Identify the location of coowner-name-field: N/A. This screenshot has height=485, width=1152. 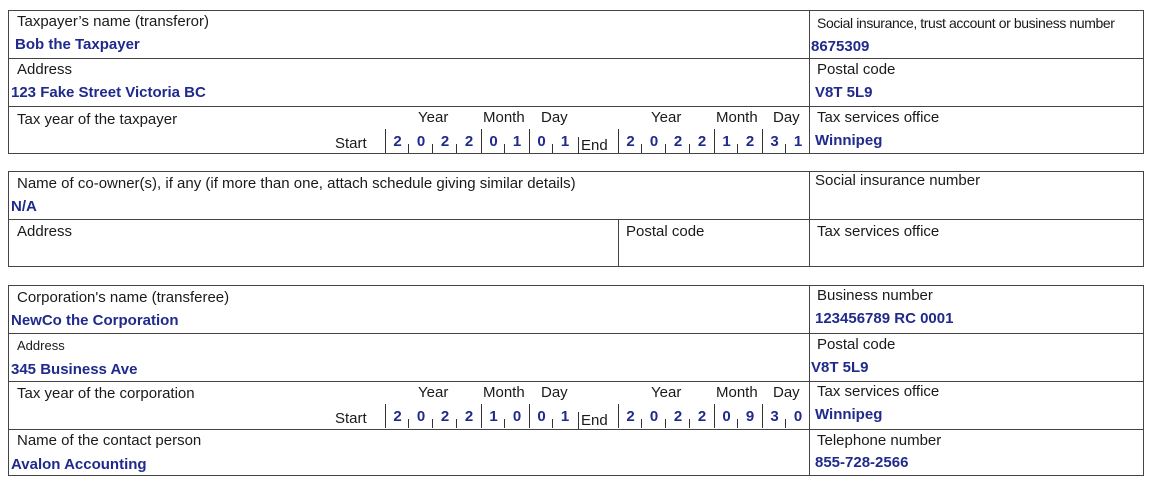
(24, 206).